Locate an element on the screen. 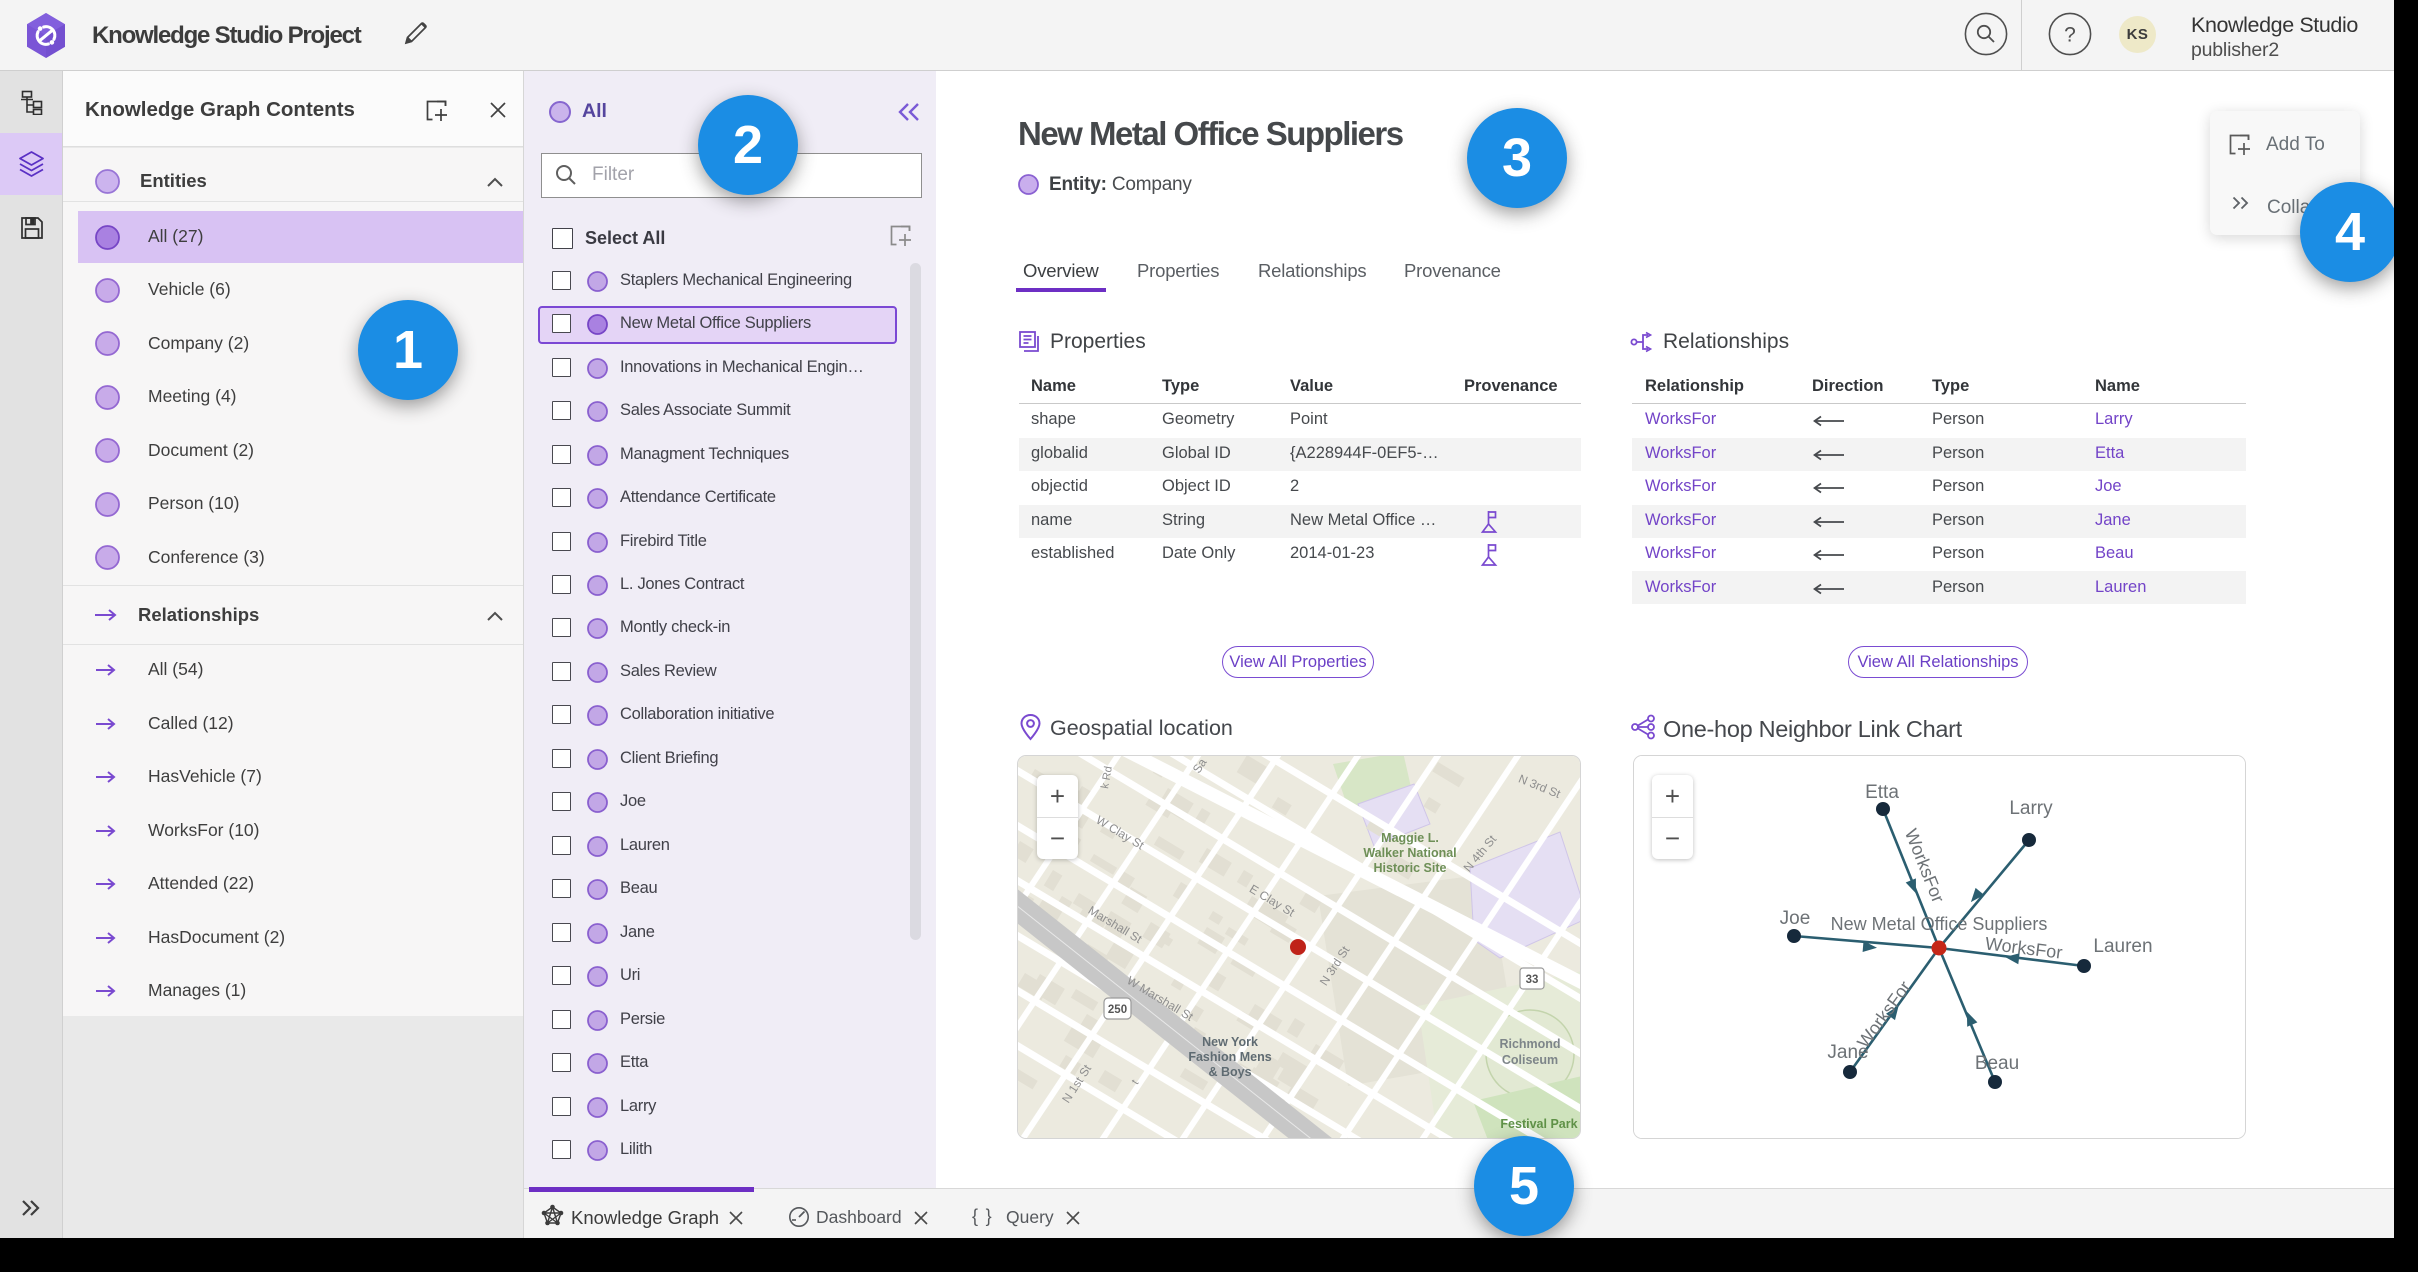  svg-text: 250 is located at coordinates (1117, 1010).